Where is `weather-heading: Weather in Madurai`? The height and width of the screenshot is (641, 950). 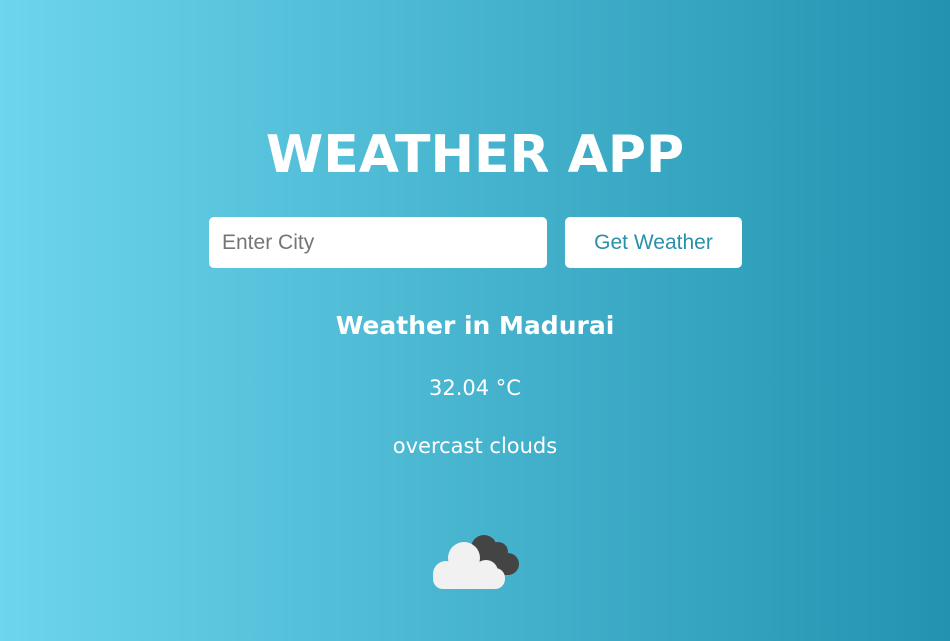 weather-heading: Weather in Madurai is located at coordinates (475, 325).